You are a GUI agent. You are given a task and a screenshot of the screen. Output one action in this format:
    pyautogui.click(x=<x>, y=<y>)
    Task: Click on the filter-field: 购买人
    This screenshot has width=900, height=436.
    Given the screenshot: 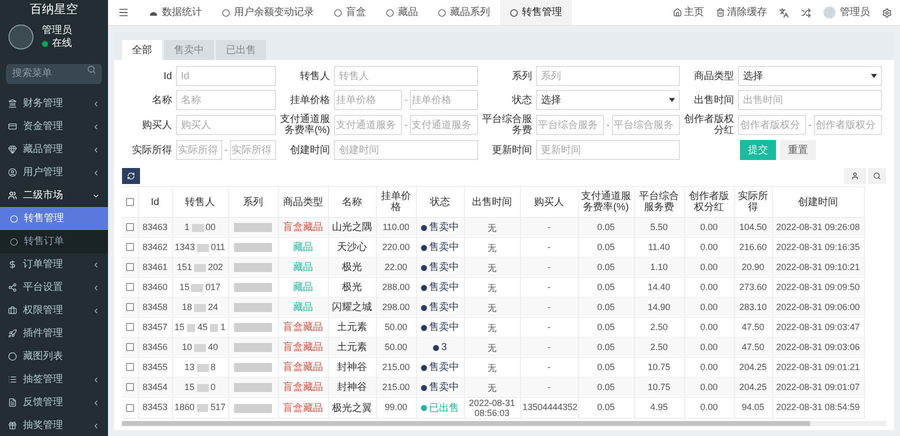 What is the action you would take?
    pyautogui.click(x=226, y=125)
    